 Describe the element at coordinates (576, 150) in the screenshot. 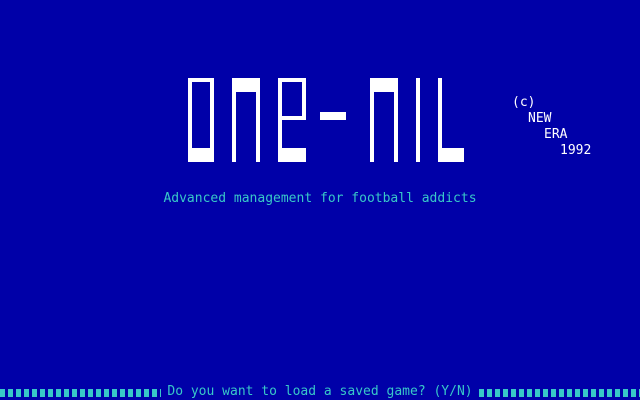

I see `copyright-year: 1992` at that location.